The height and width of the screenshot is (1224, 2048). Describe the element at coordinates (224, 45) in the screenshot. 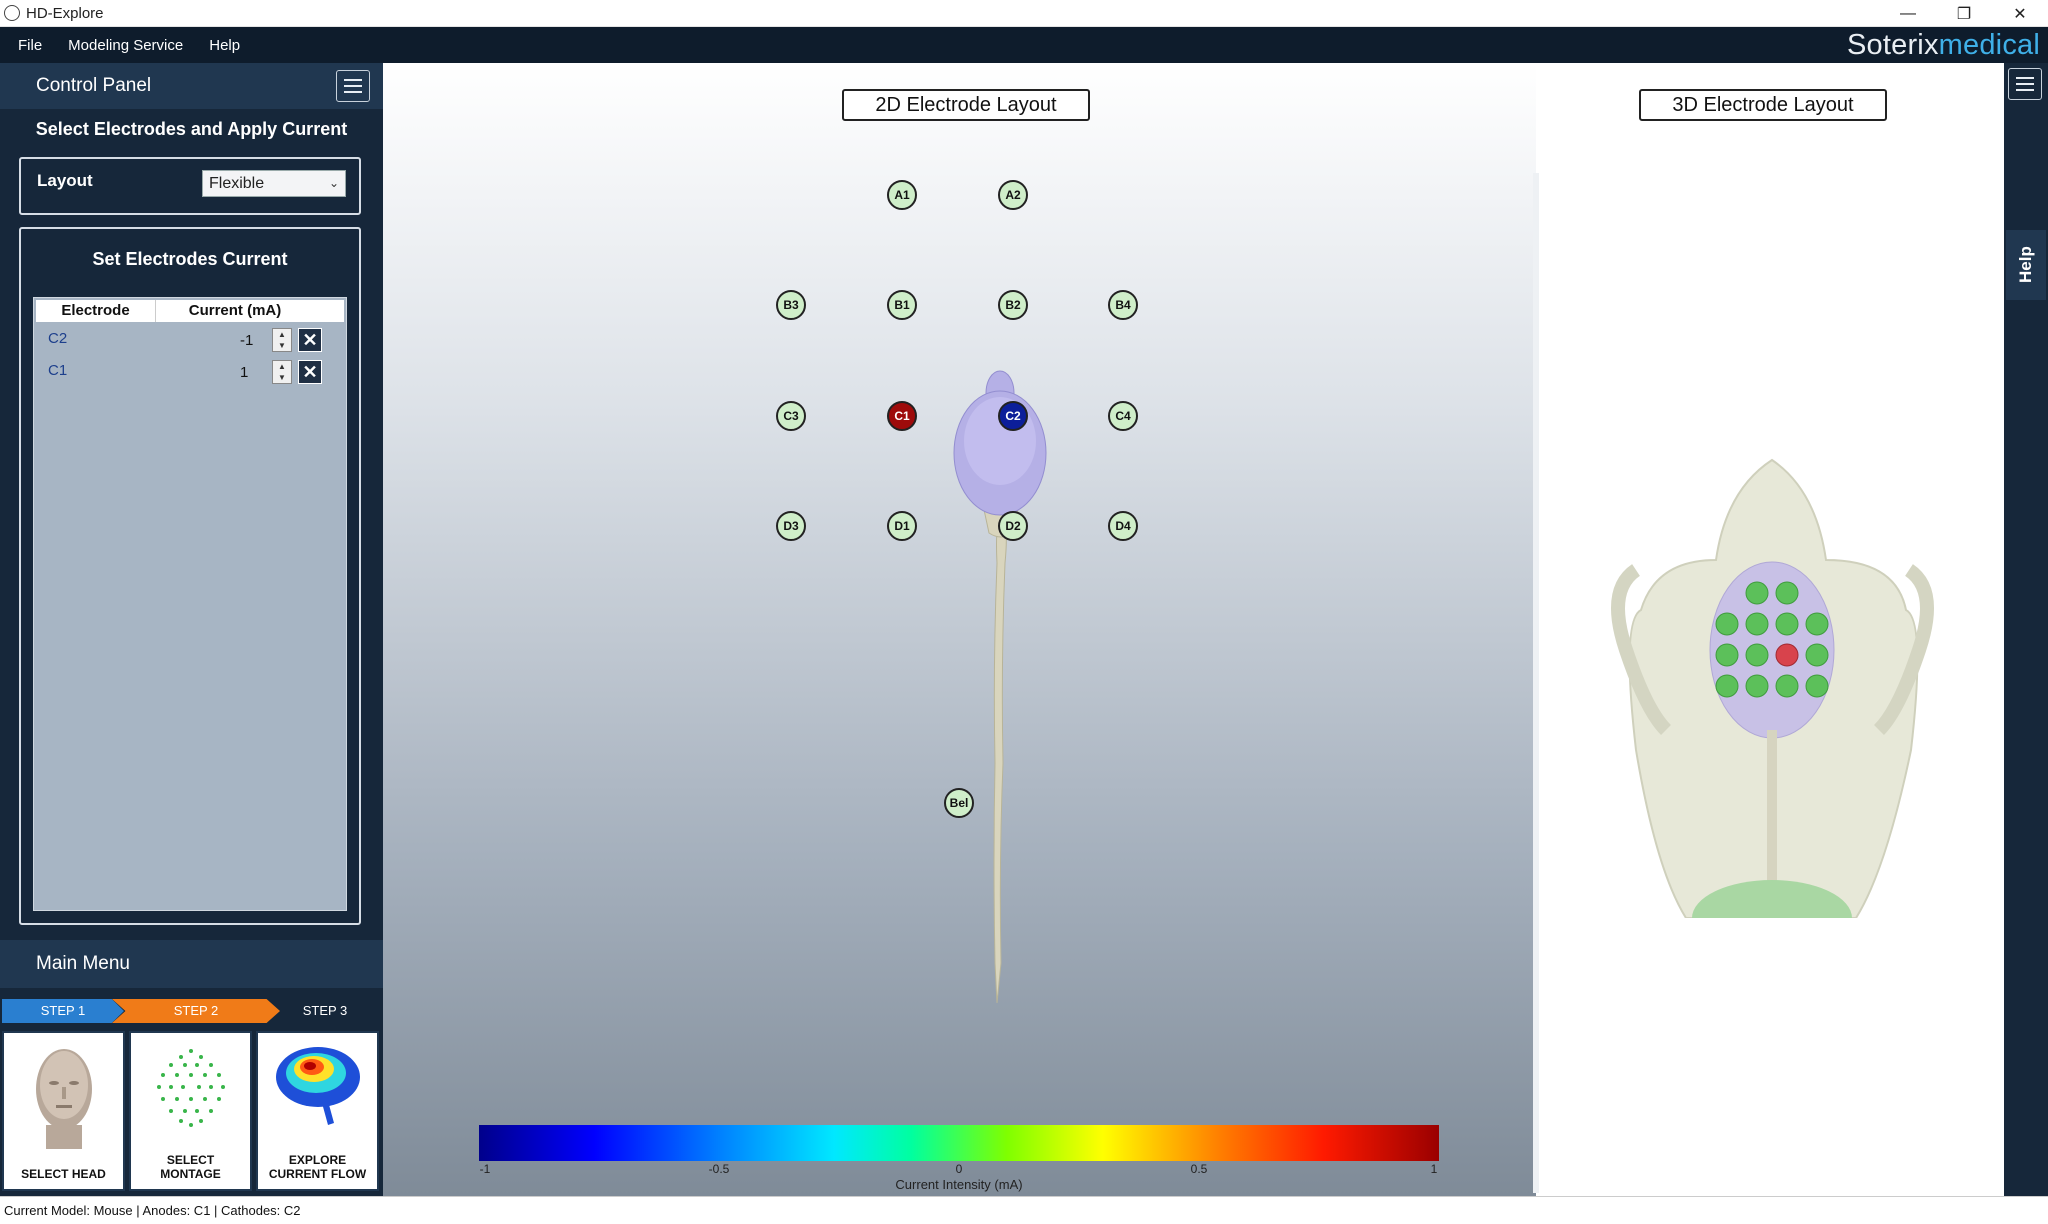

I see `menu-help: Help` at that location.